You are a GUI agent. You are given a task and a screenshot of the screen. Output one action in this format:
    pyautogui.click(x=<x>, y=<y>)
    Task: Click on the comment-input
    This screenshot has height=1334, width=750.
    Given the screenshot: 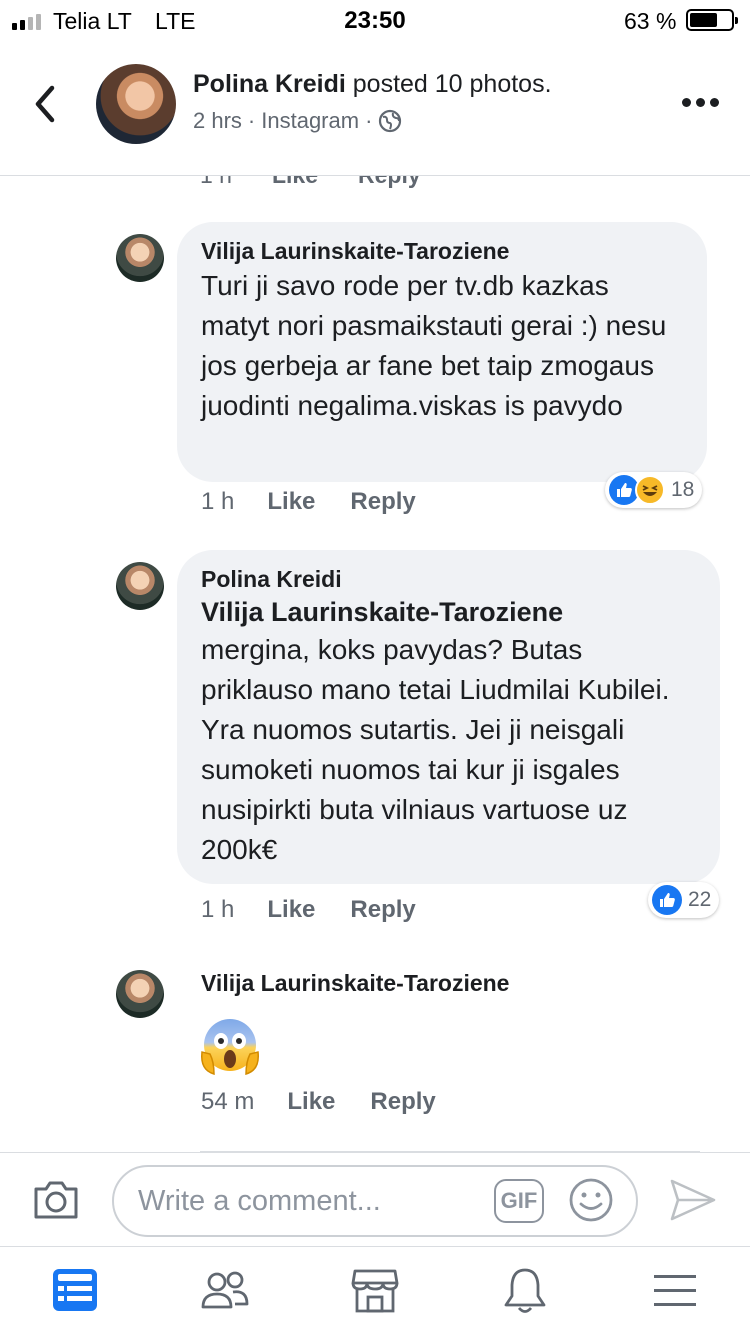 What is the action you would take?
    pyautogui.click(x=375, y=1201)
    